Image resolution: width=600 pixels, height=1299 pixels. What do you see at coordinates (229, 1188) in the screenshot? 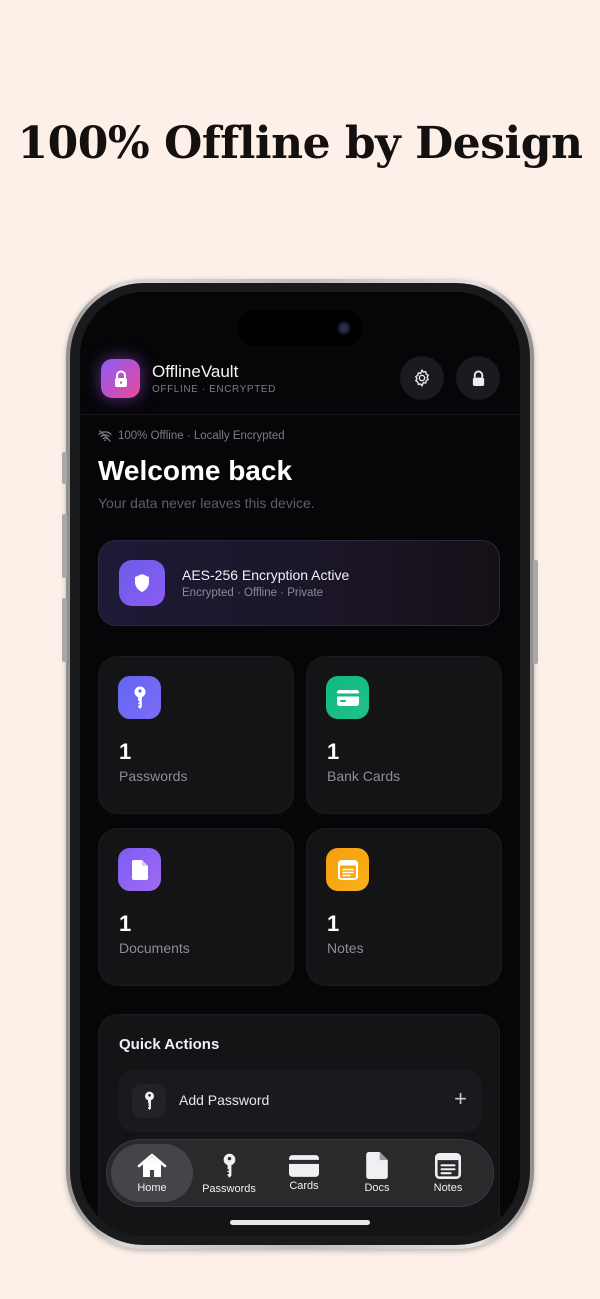
I see `tab-label: Passwords` at bounding box center [229, 1188].